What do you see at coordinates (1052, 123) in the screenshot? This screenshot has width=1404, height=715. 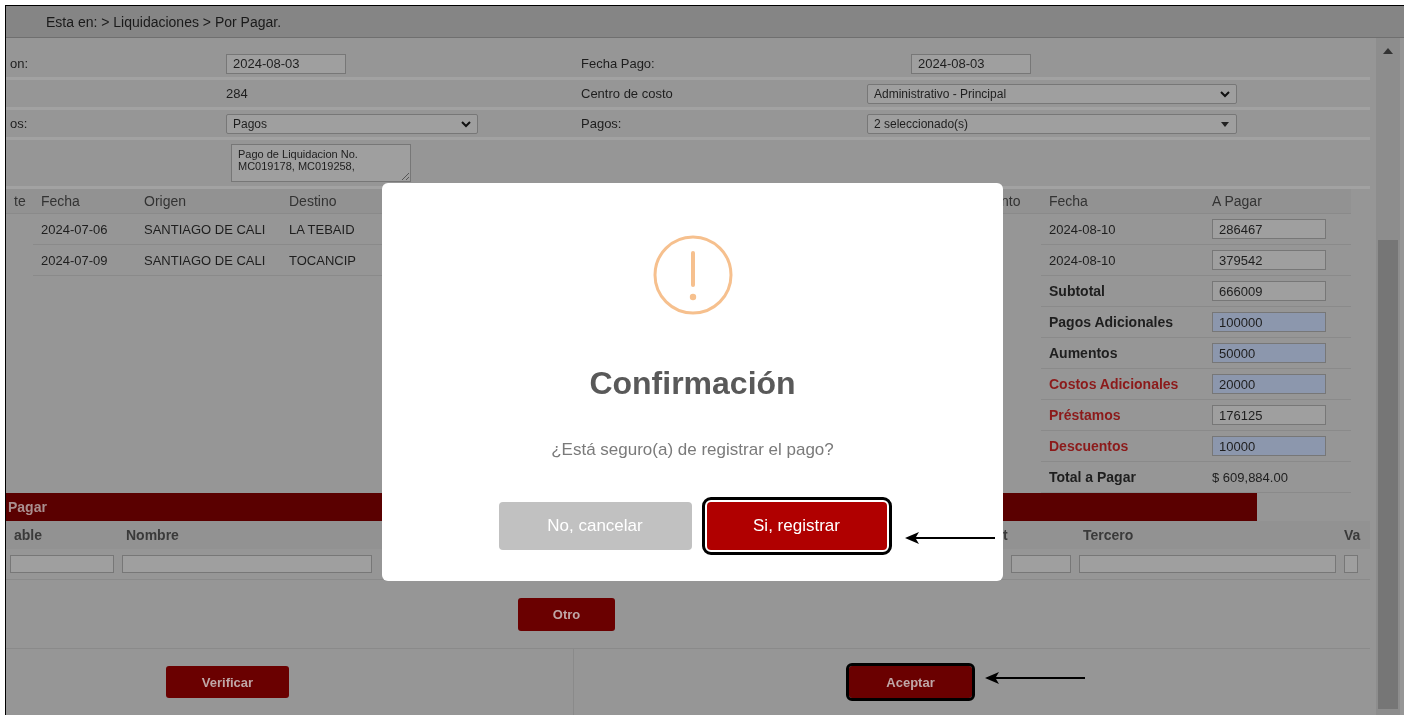 I see `multiselect-field: 2 seleccionado(s)` at bounding box center [1052, 123].